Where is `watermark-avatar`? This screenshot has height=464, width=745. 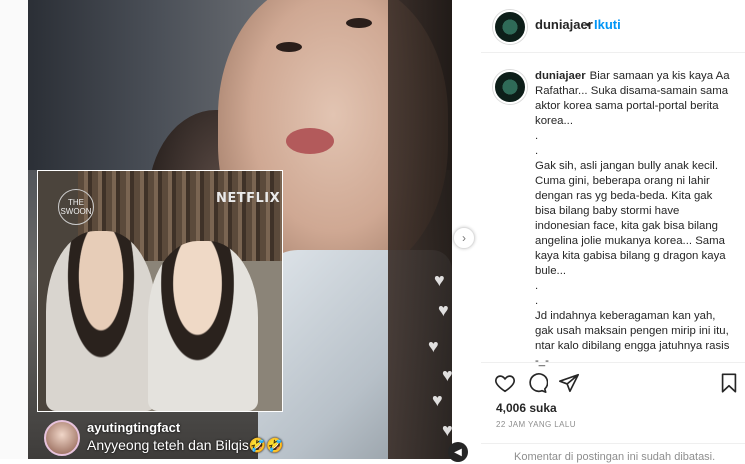 watermark-avatar is located at coordinates (62, 438).